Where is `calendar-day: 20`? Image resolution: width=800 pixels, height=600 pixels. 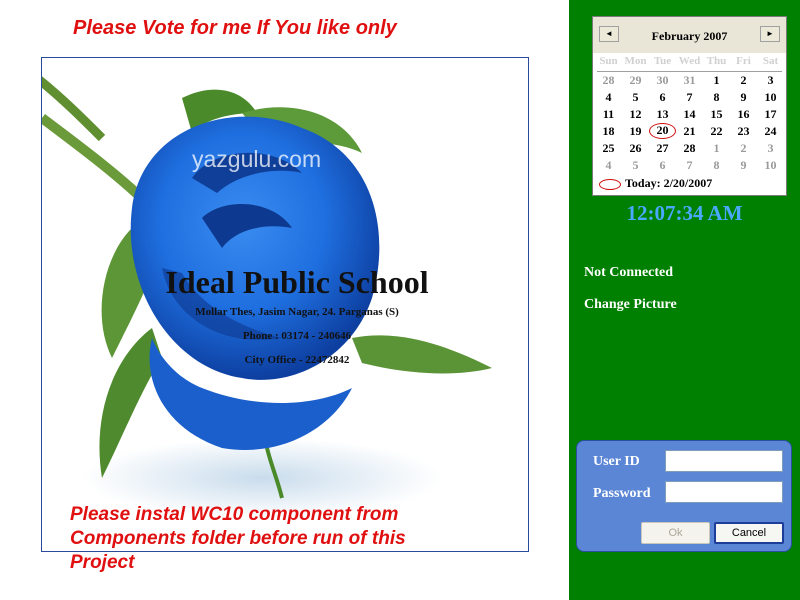 calendar-day: 20 is located at coordinates (662, 131).